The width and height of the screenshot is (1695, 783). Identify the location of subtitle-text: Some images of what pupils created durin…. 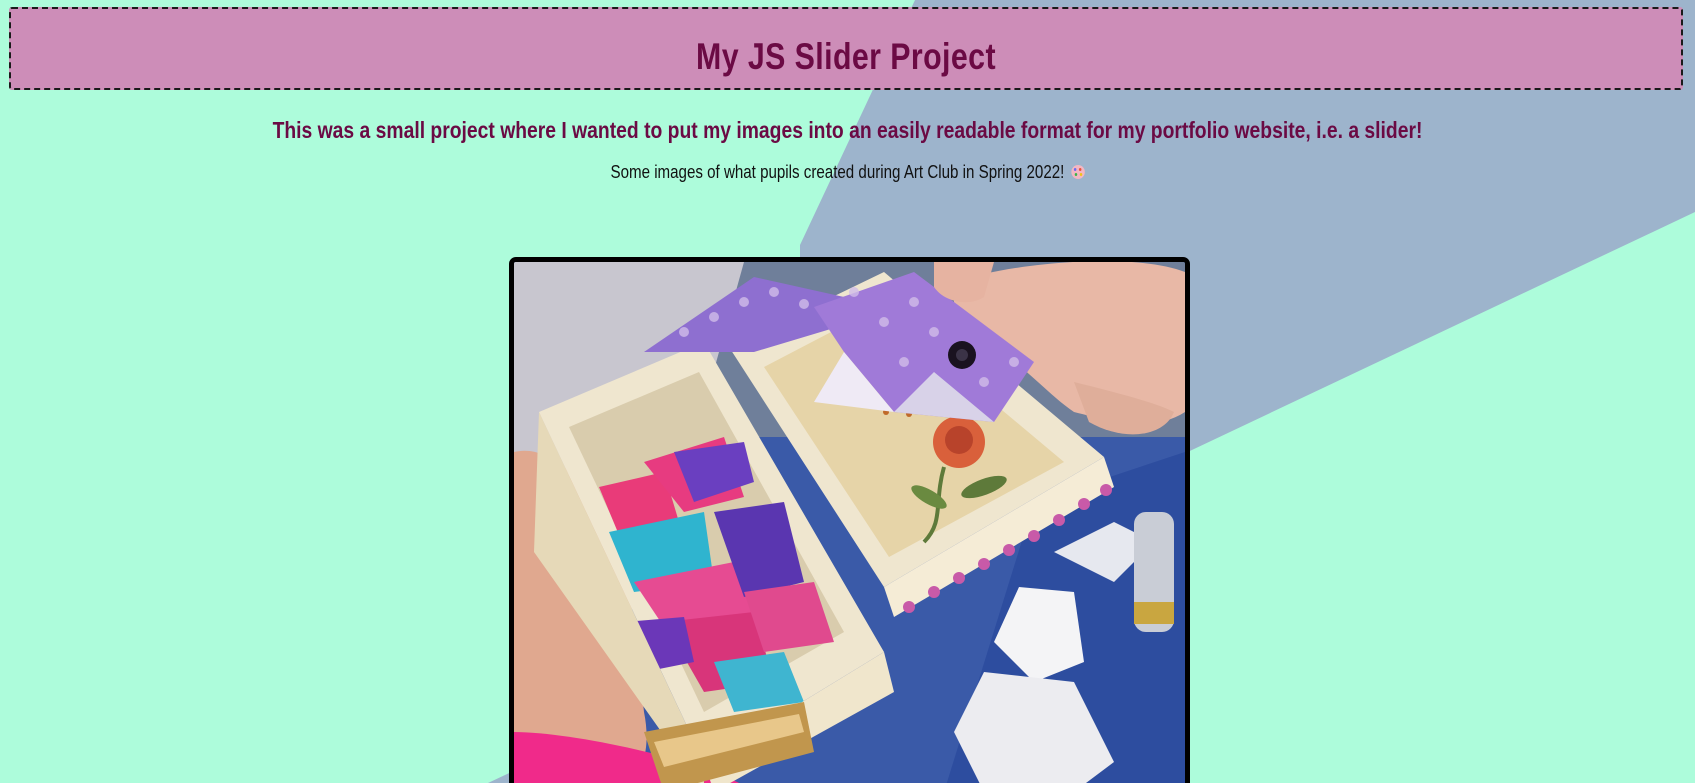
(837, 172).